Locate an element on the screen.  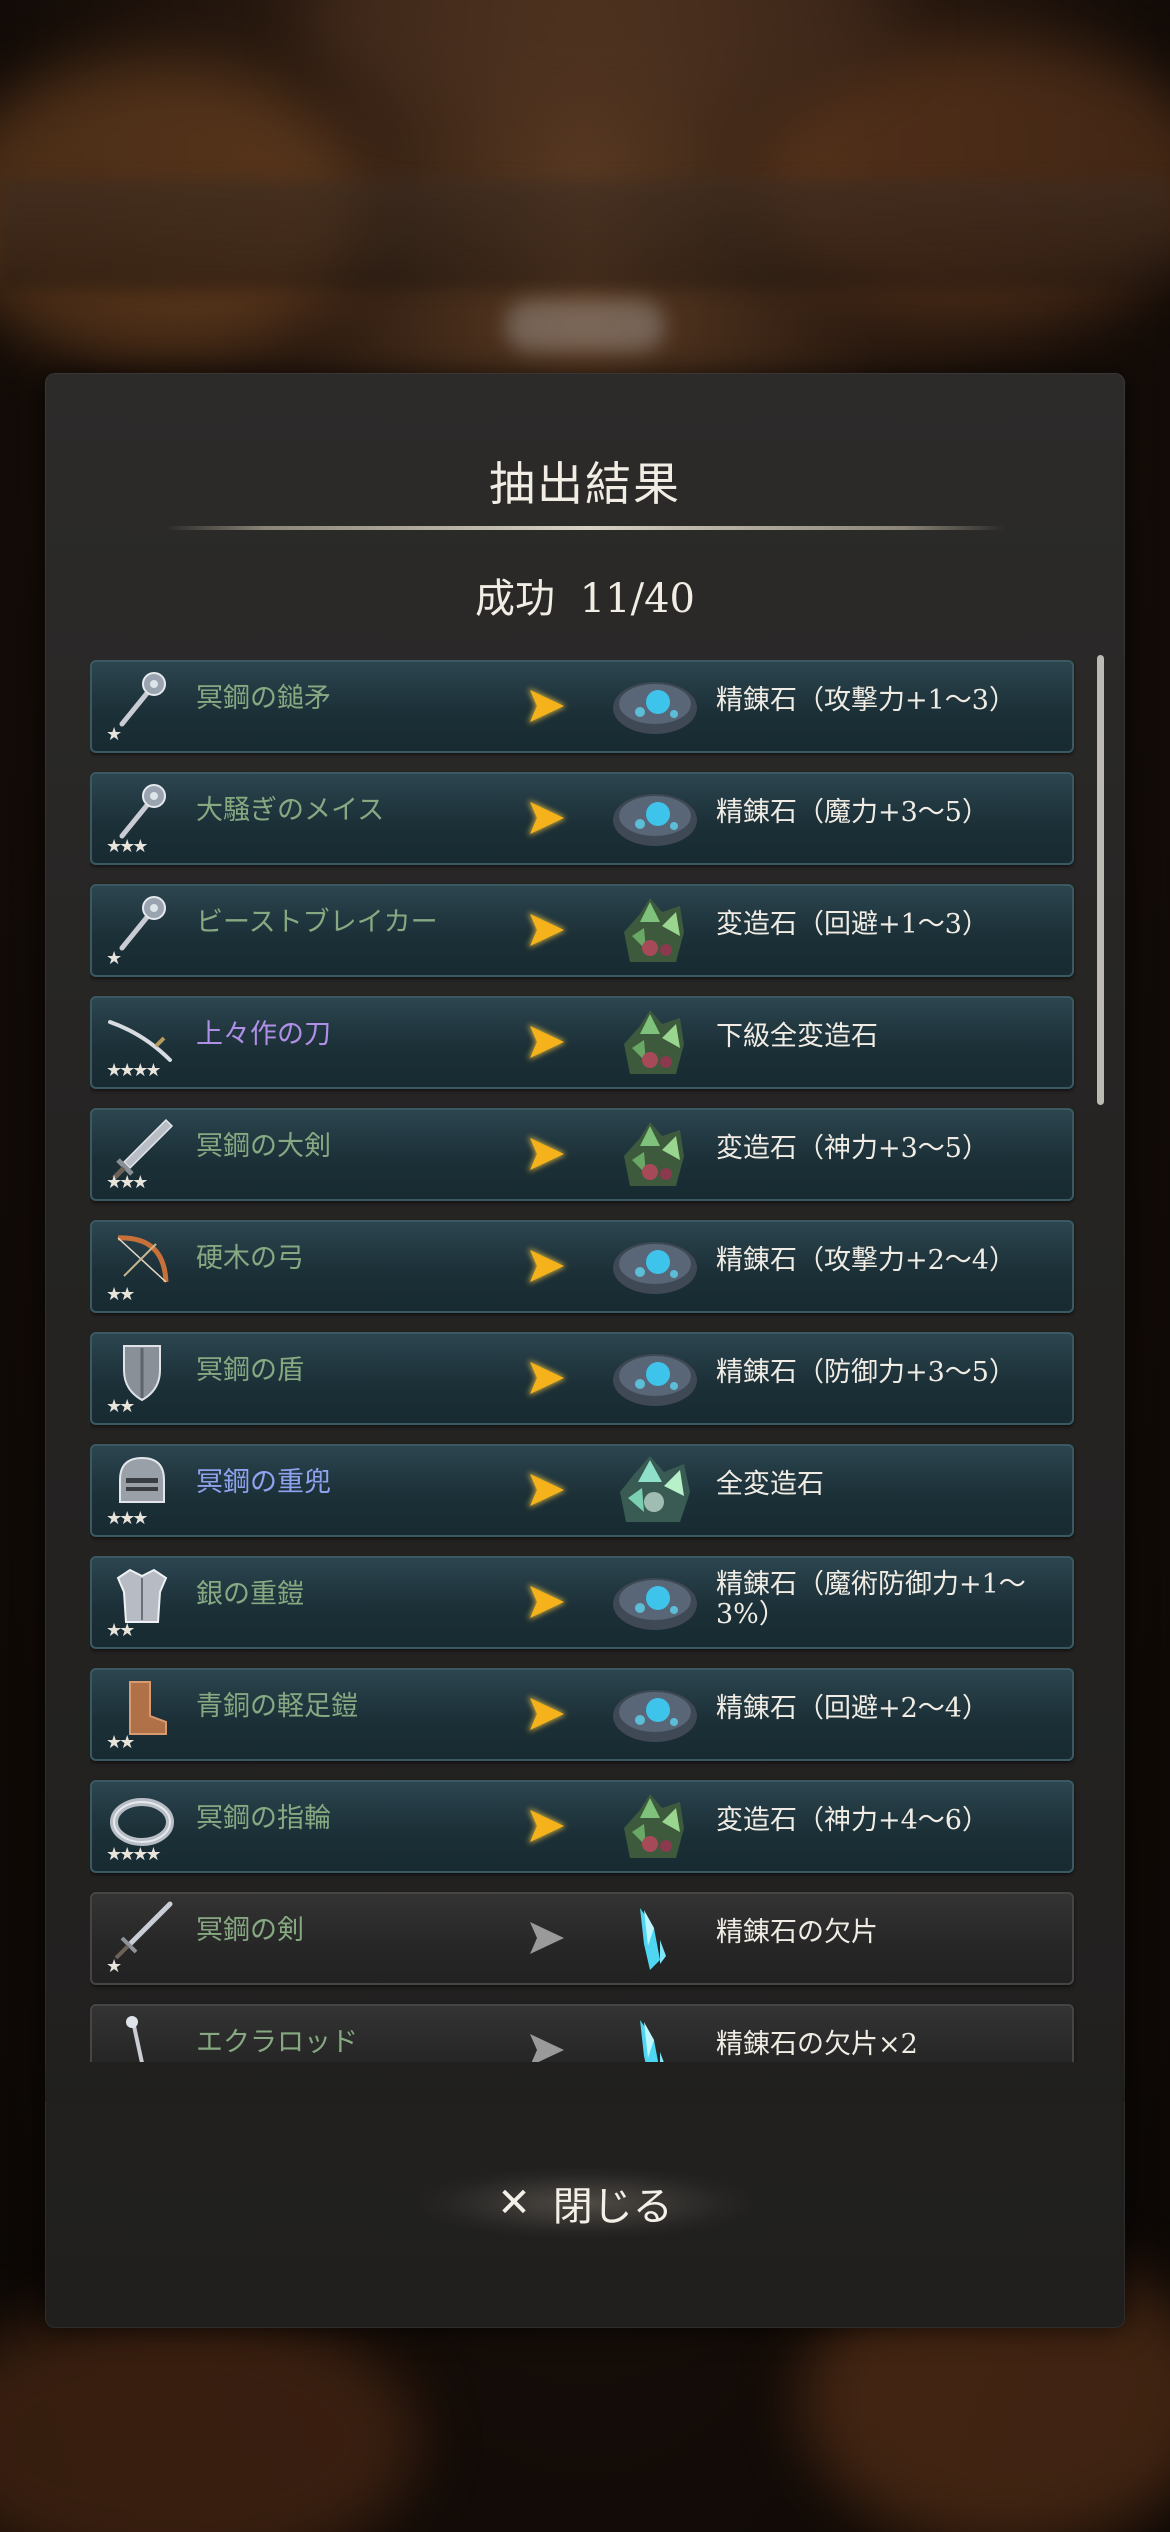
greatsword-icon is located at coordinates (142, 1148).